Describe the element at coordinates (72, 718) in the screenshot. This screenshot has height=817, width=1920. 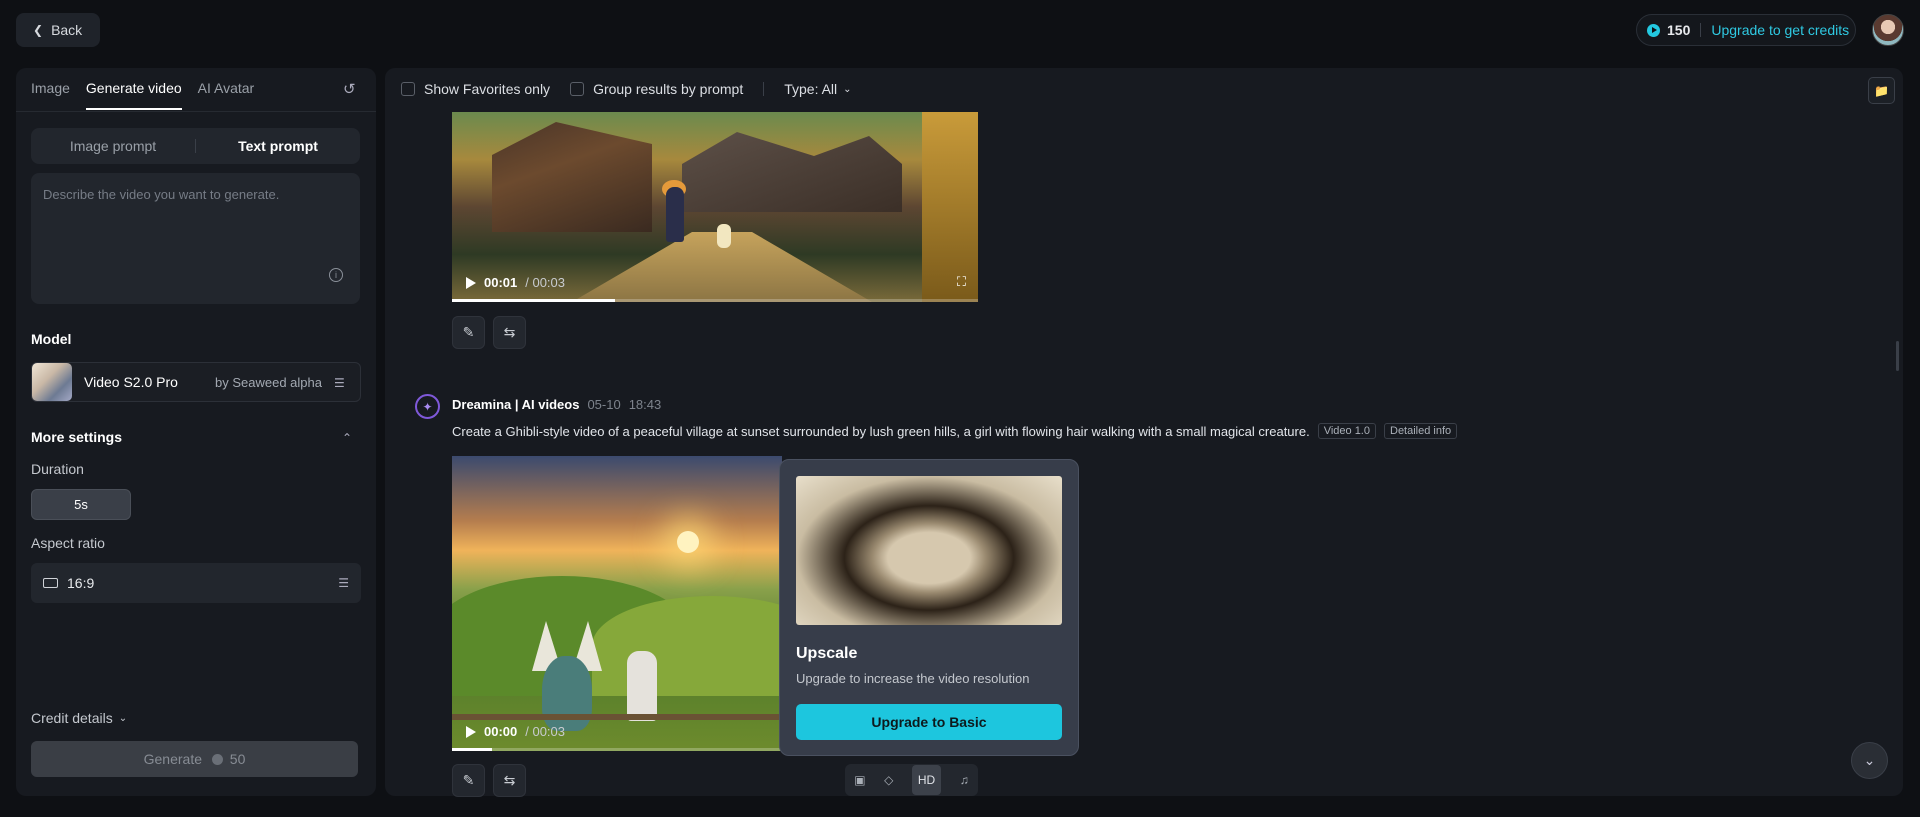
I see `credit-details-label: Credit details` at that location.